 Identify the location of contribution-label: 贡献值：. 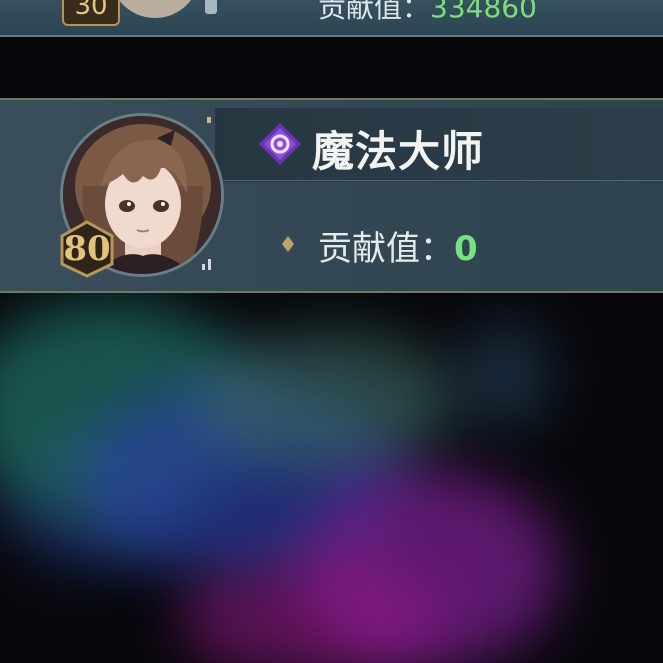
(386, 249).